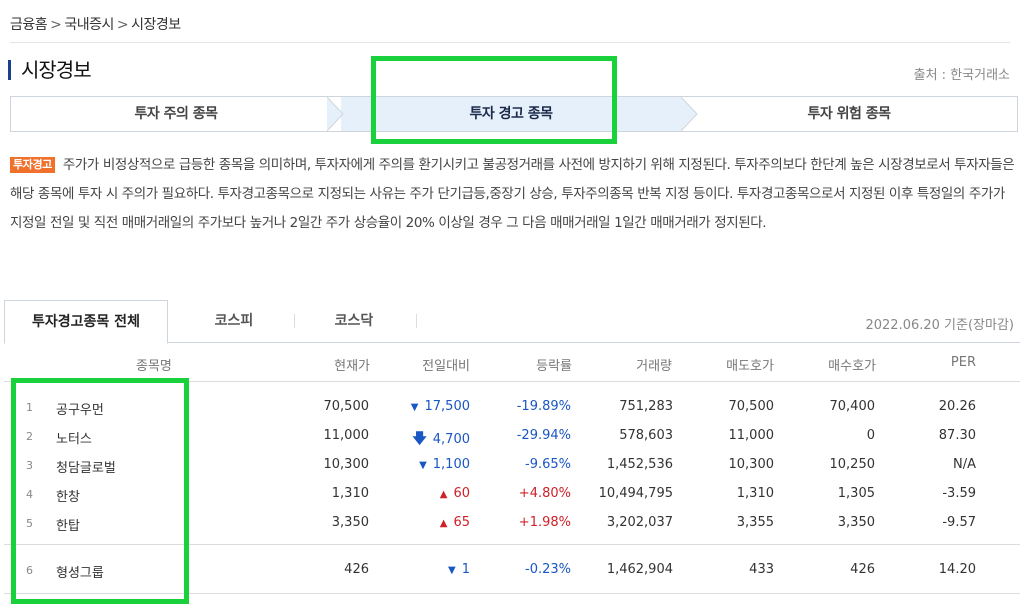 The image size is (1030, 610). Describe the element at coordinates (751, 464) in the screenshot. I see `ask-price: 10,300` at that location.